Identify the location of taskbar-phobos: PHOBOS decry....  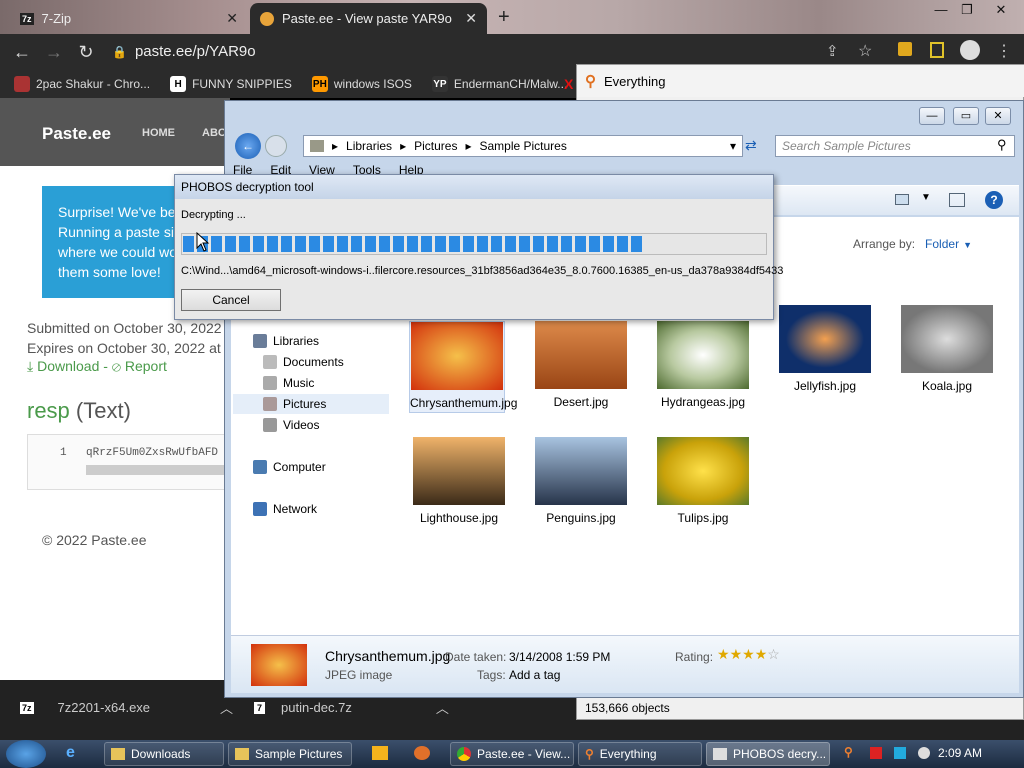
(768, 754).